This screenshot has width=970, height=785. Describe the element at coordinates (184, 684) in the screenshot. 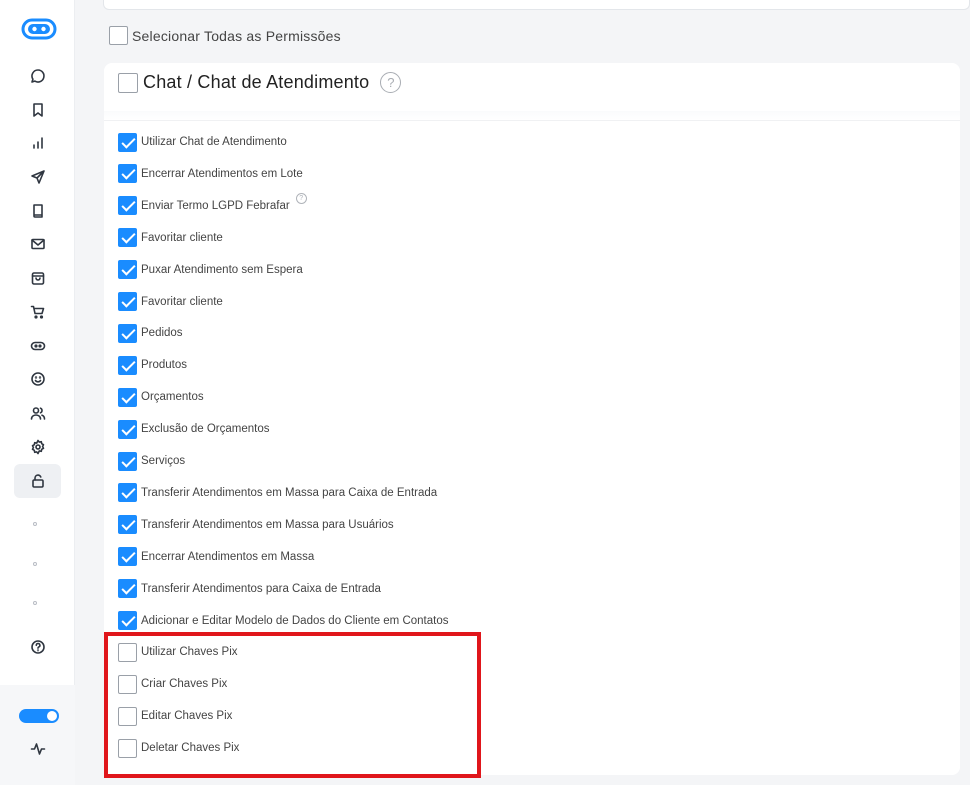

I see `permission-label: Criar Chaves Pix` at that location.